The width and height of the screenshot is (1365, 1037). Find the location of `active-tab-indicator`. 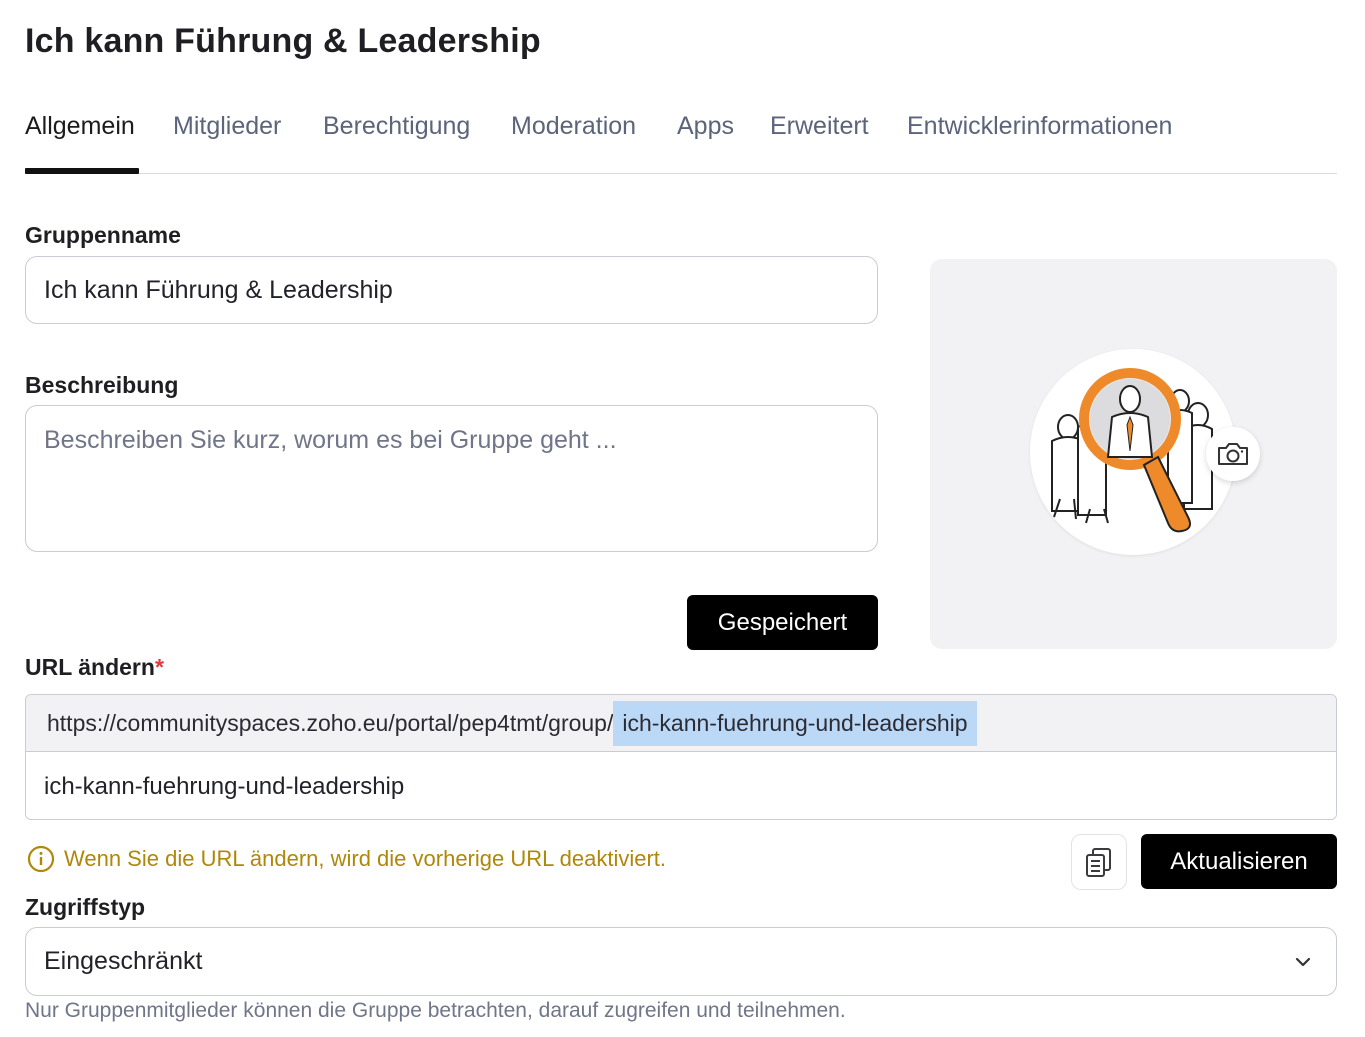

active-tab-indicator is located at coordinates (82, 171).